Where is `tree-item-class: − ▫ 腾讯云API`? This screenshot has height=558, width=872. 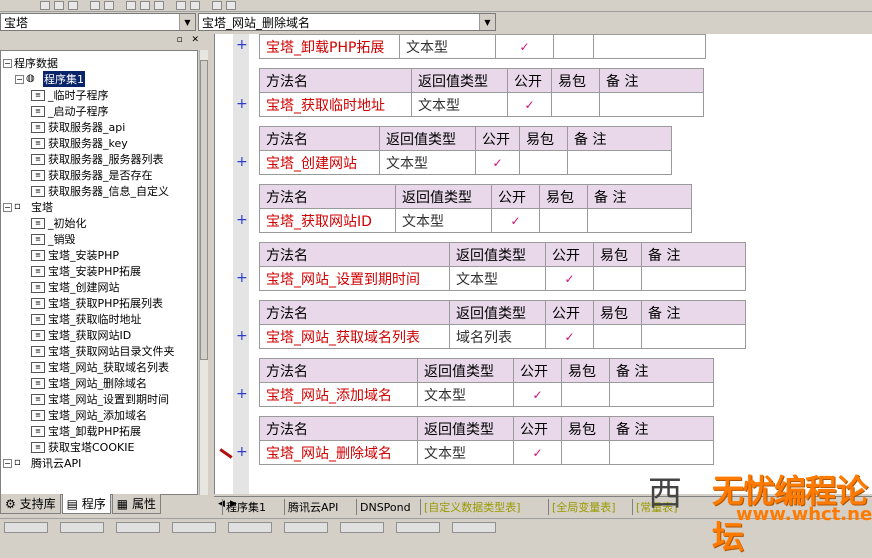 tree-item-class: − ▫ 腾讯云API is located at coordinates (42, 463).